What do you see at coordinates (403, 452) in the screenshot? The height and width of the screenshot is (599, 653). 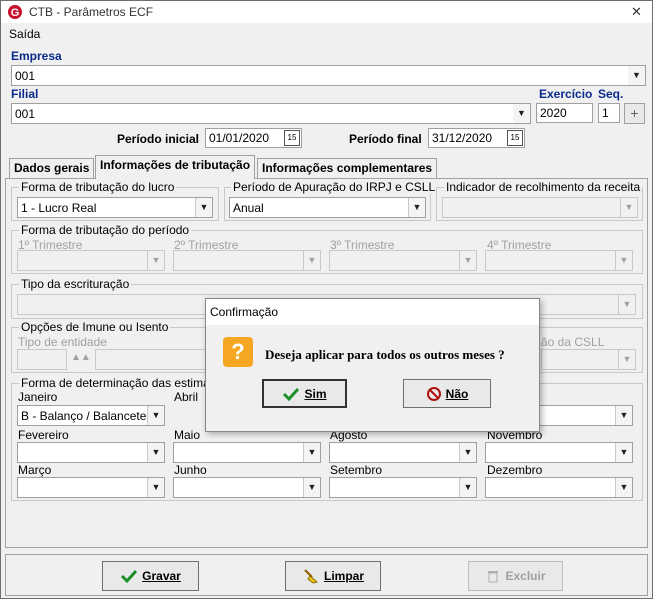 I see `agosto-combo: ▼` at bounding box center [403, 452].